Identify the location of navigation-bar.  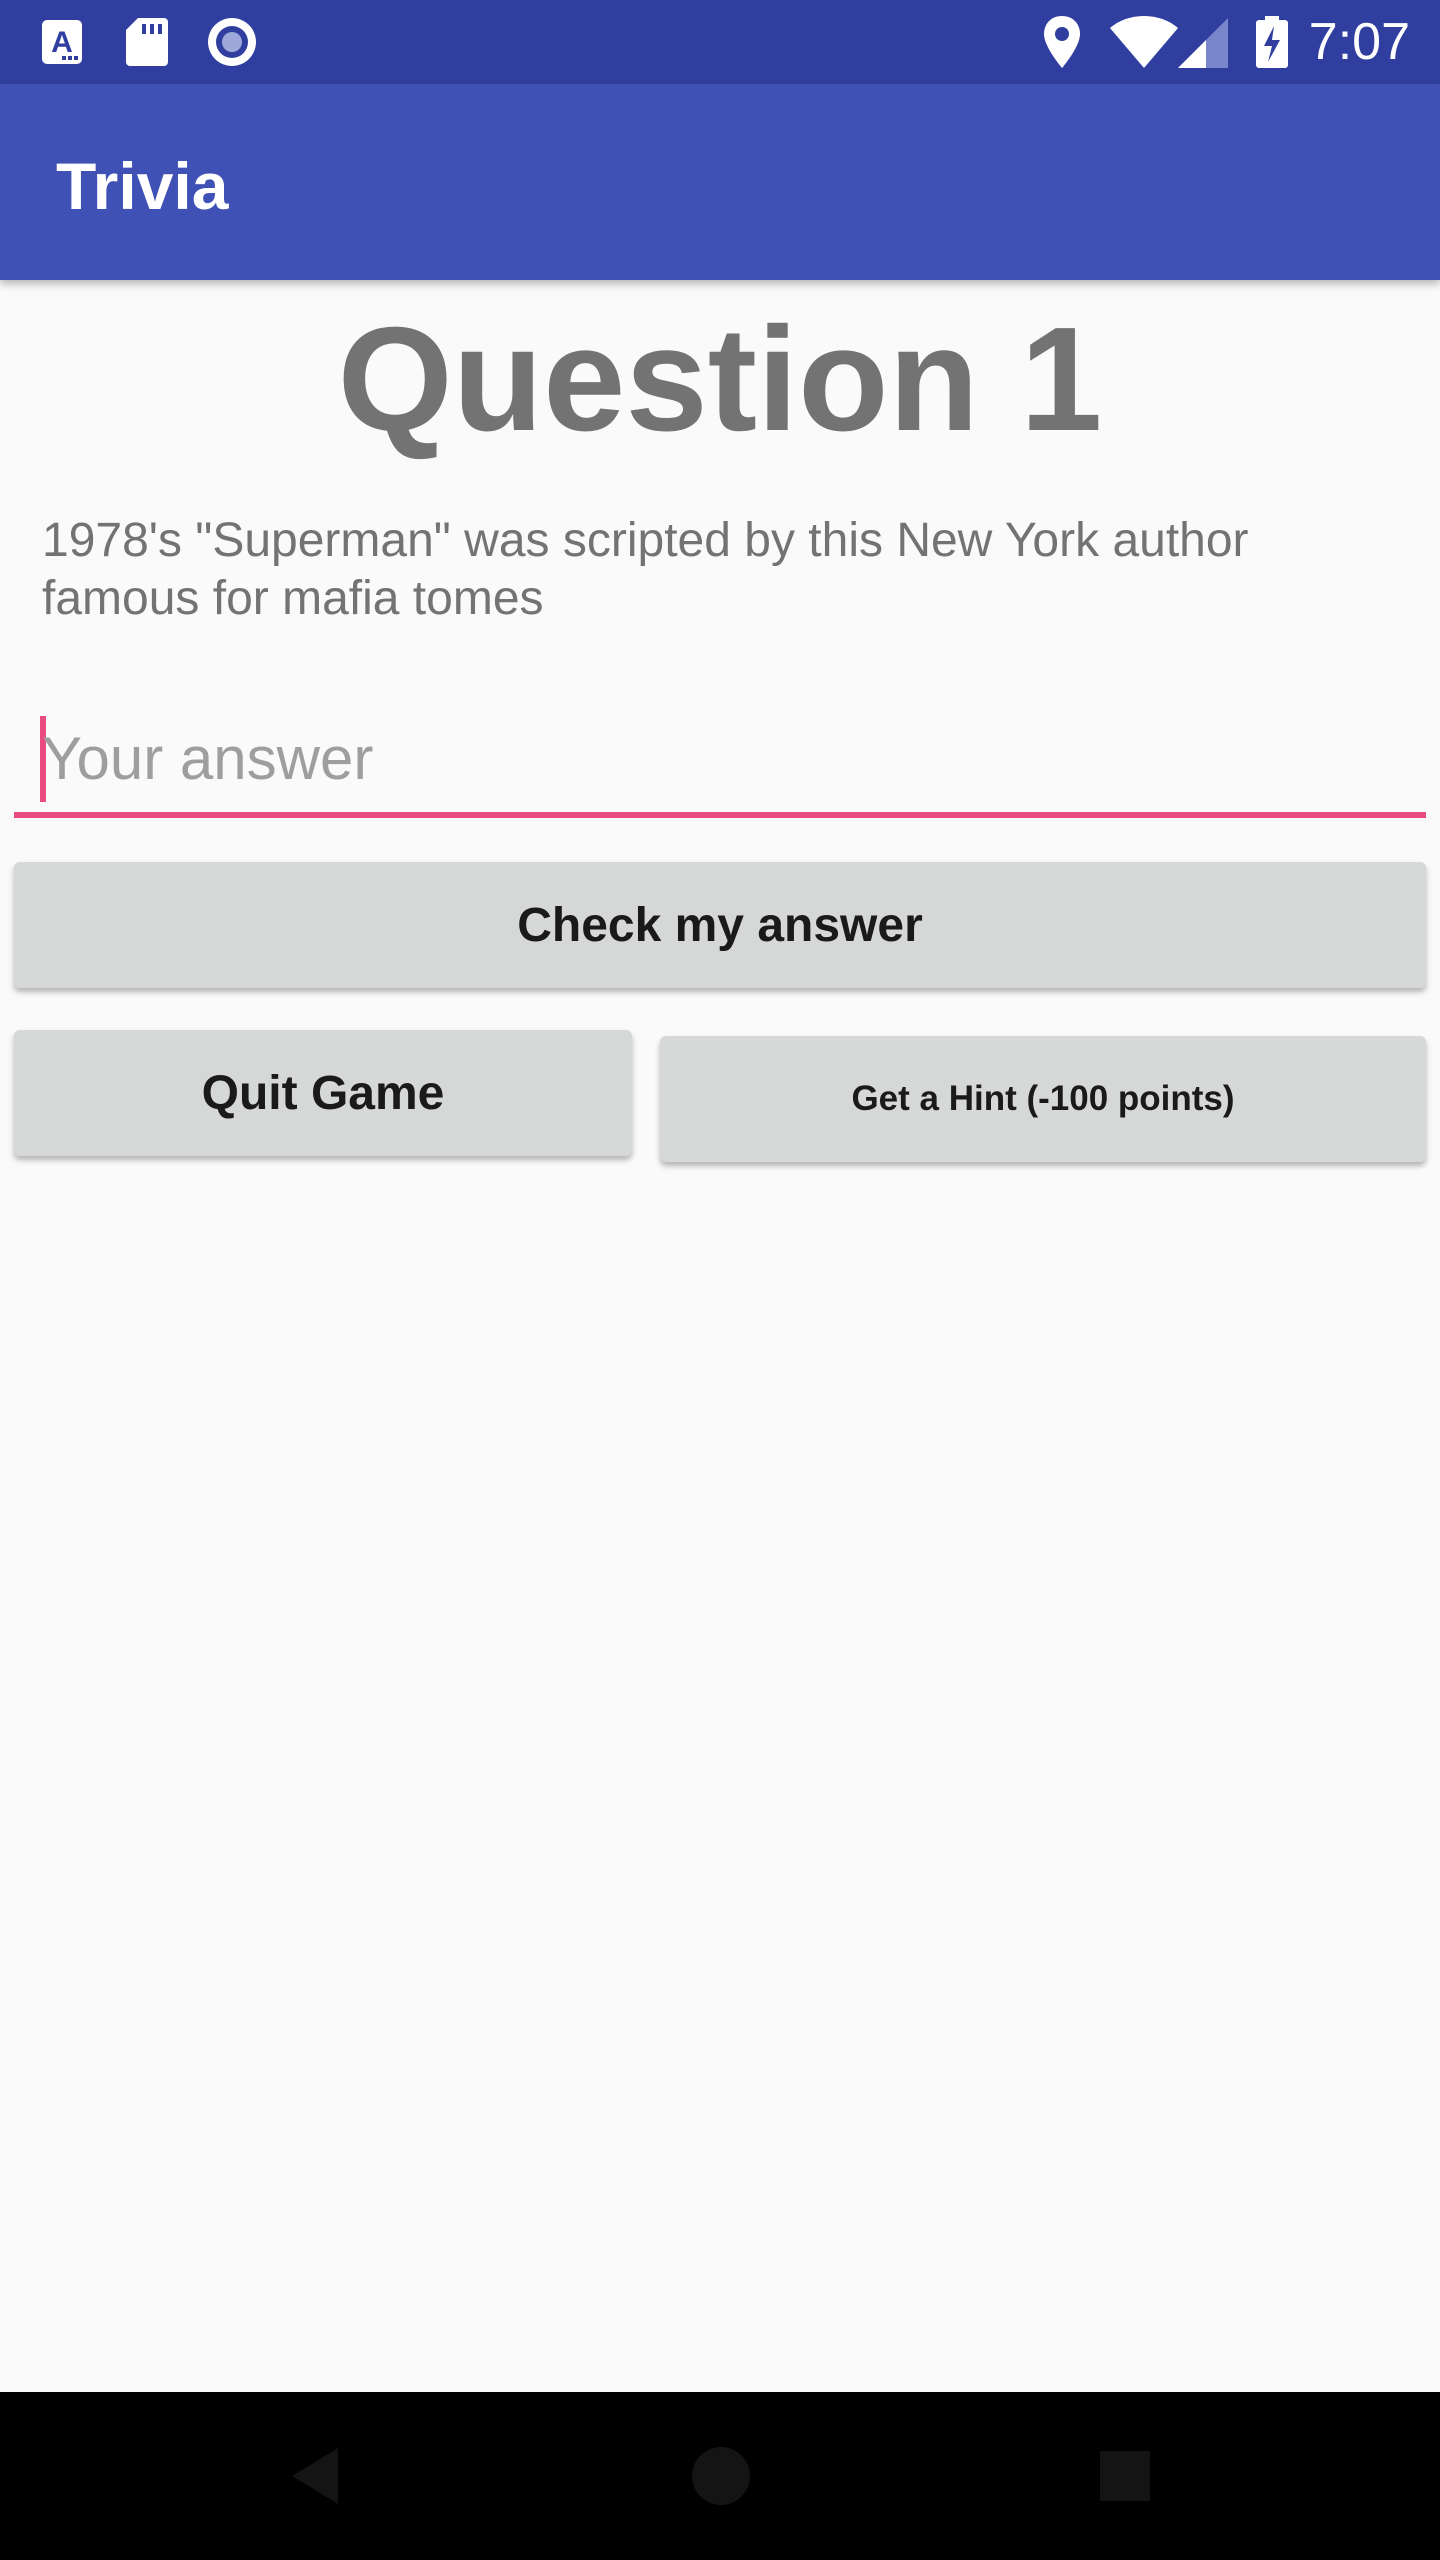
(720, 2476).